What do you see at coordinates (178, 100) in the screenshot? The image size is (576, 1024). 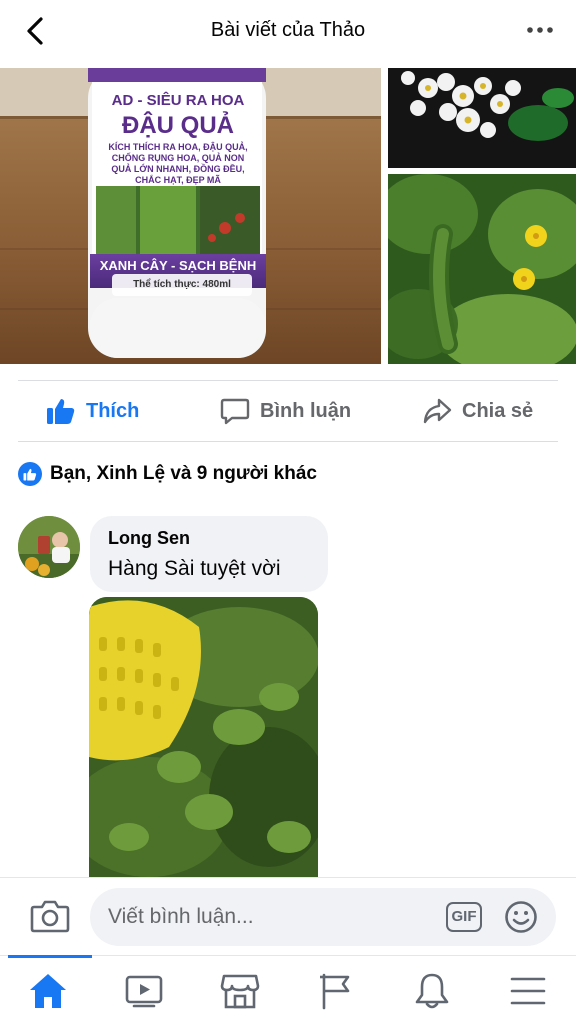 I see `product-brand-text: AD - SIÊU RA HOA` at bounding box center [178, 100].